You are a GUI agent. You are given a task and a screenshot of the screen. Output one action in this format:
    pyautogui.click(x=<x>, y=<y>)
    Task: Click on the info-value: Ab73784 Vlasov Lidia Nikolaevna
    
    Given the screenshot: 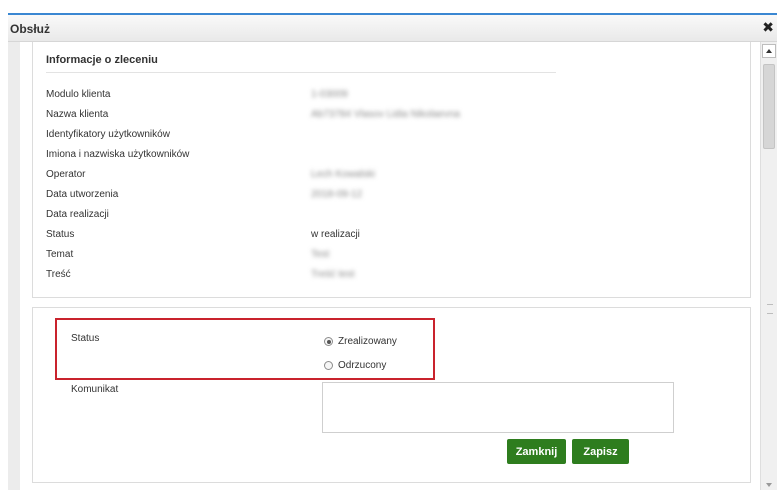 What is the action you would take?
    pyautogui.click(x=385, y=114)
    